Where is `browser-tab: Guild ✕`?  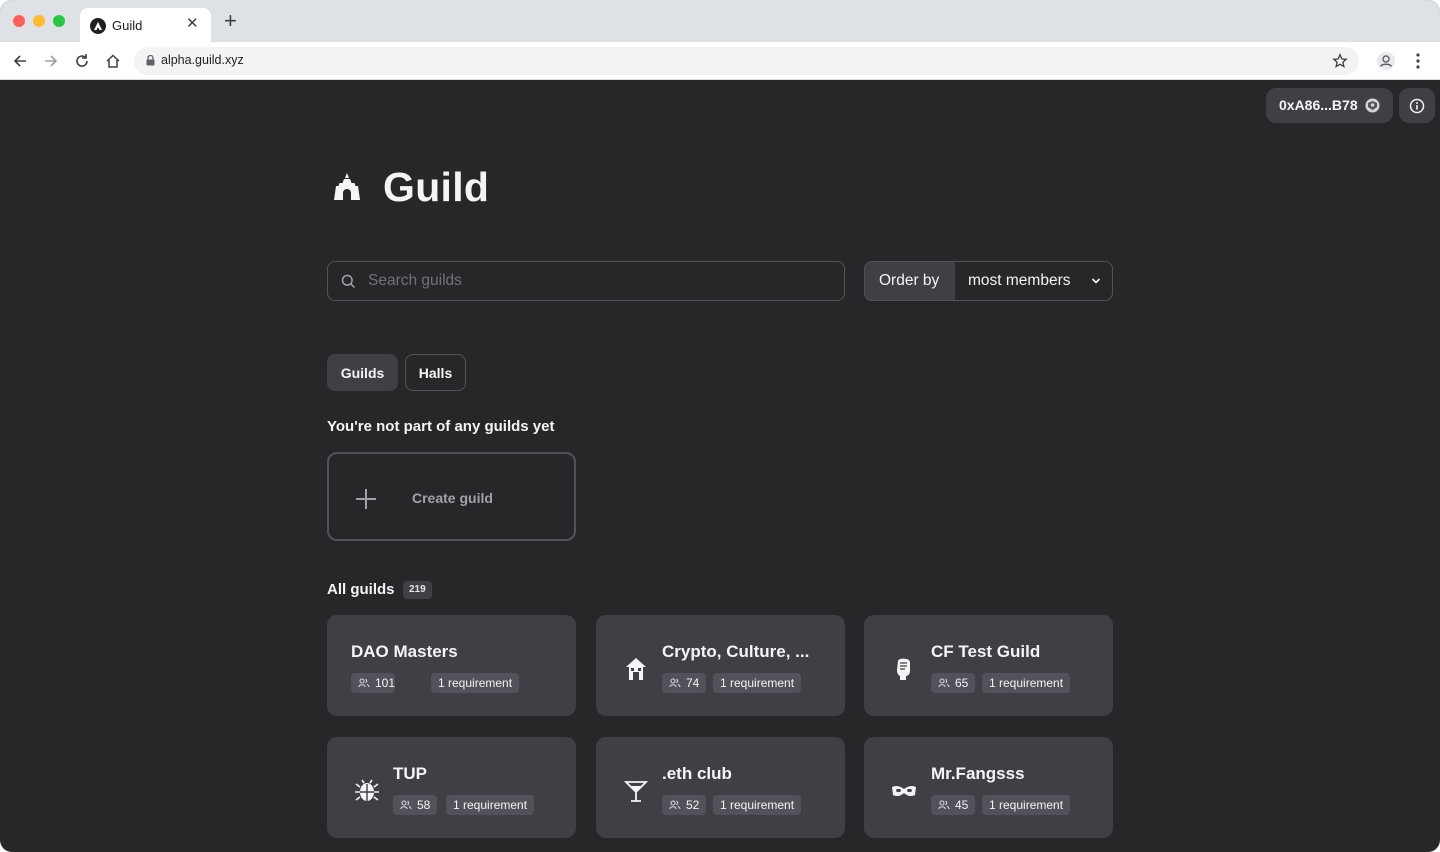
browser-tab: Guild ✕ is located at coordinates (145, 25).